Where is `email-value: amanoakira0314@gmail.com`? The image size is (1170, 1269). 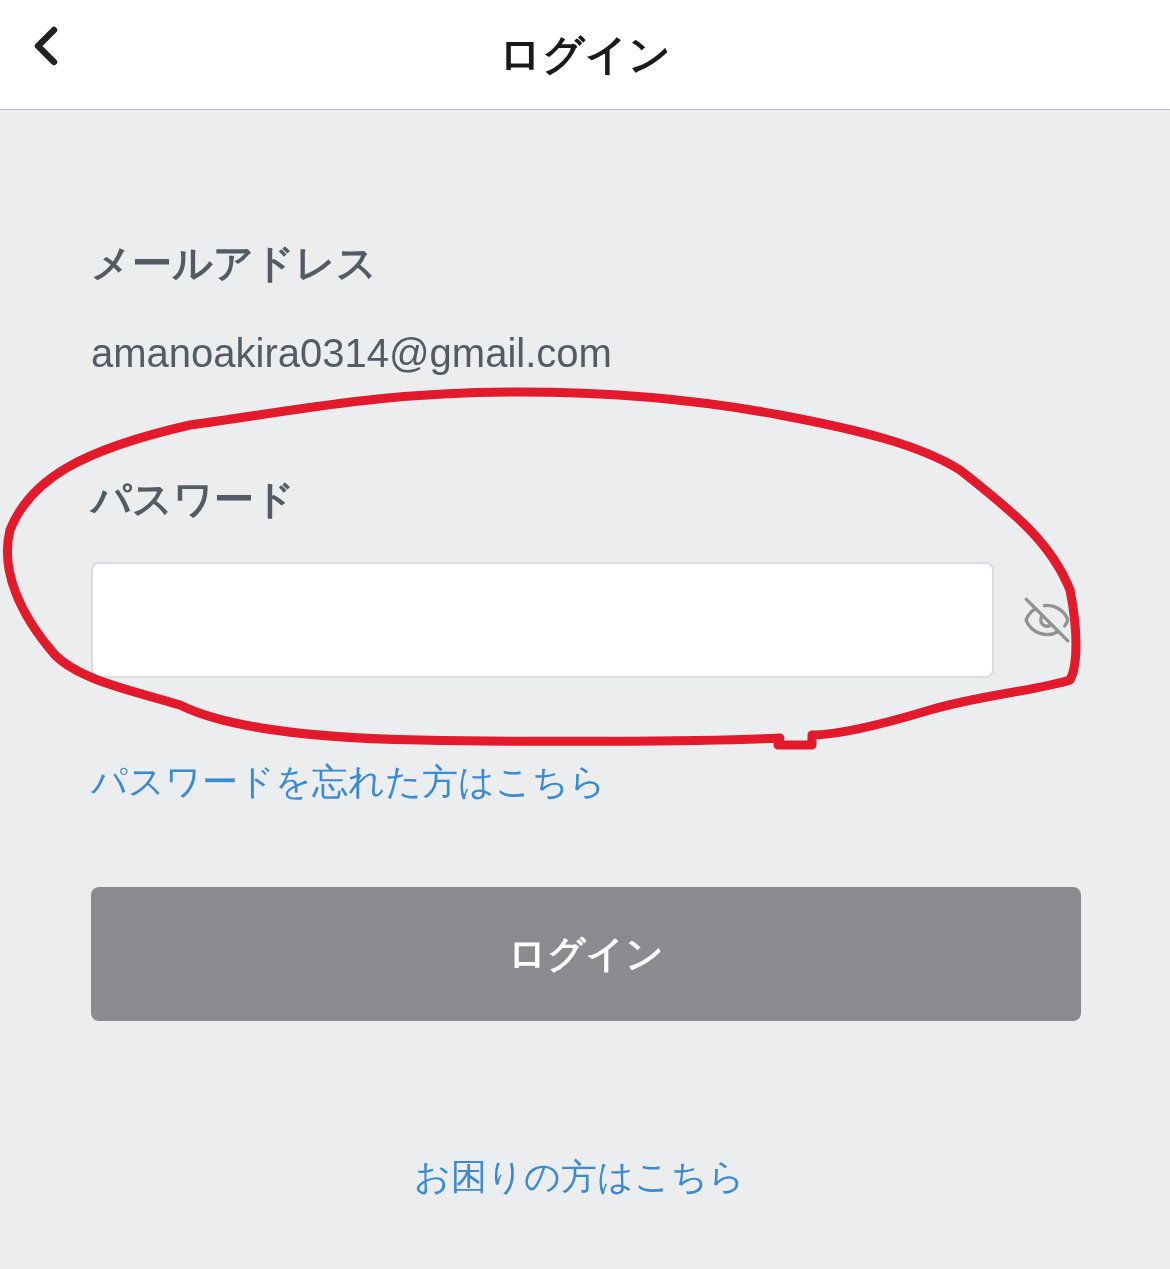
email-value: amanoakira0314@gmail.com is located at coordinates (352, 353).